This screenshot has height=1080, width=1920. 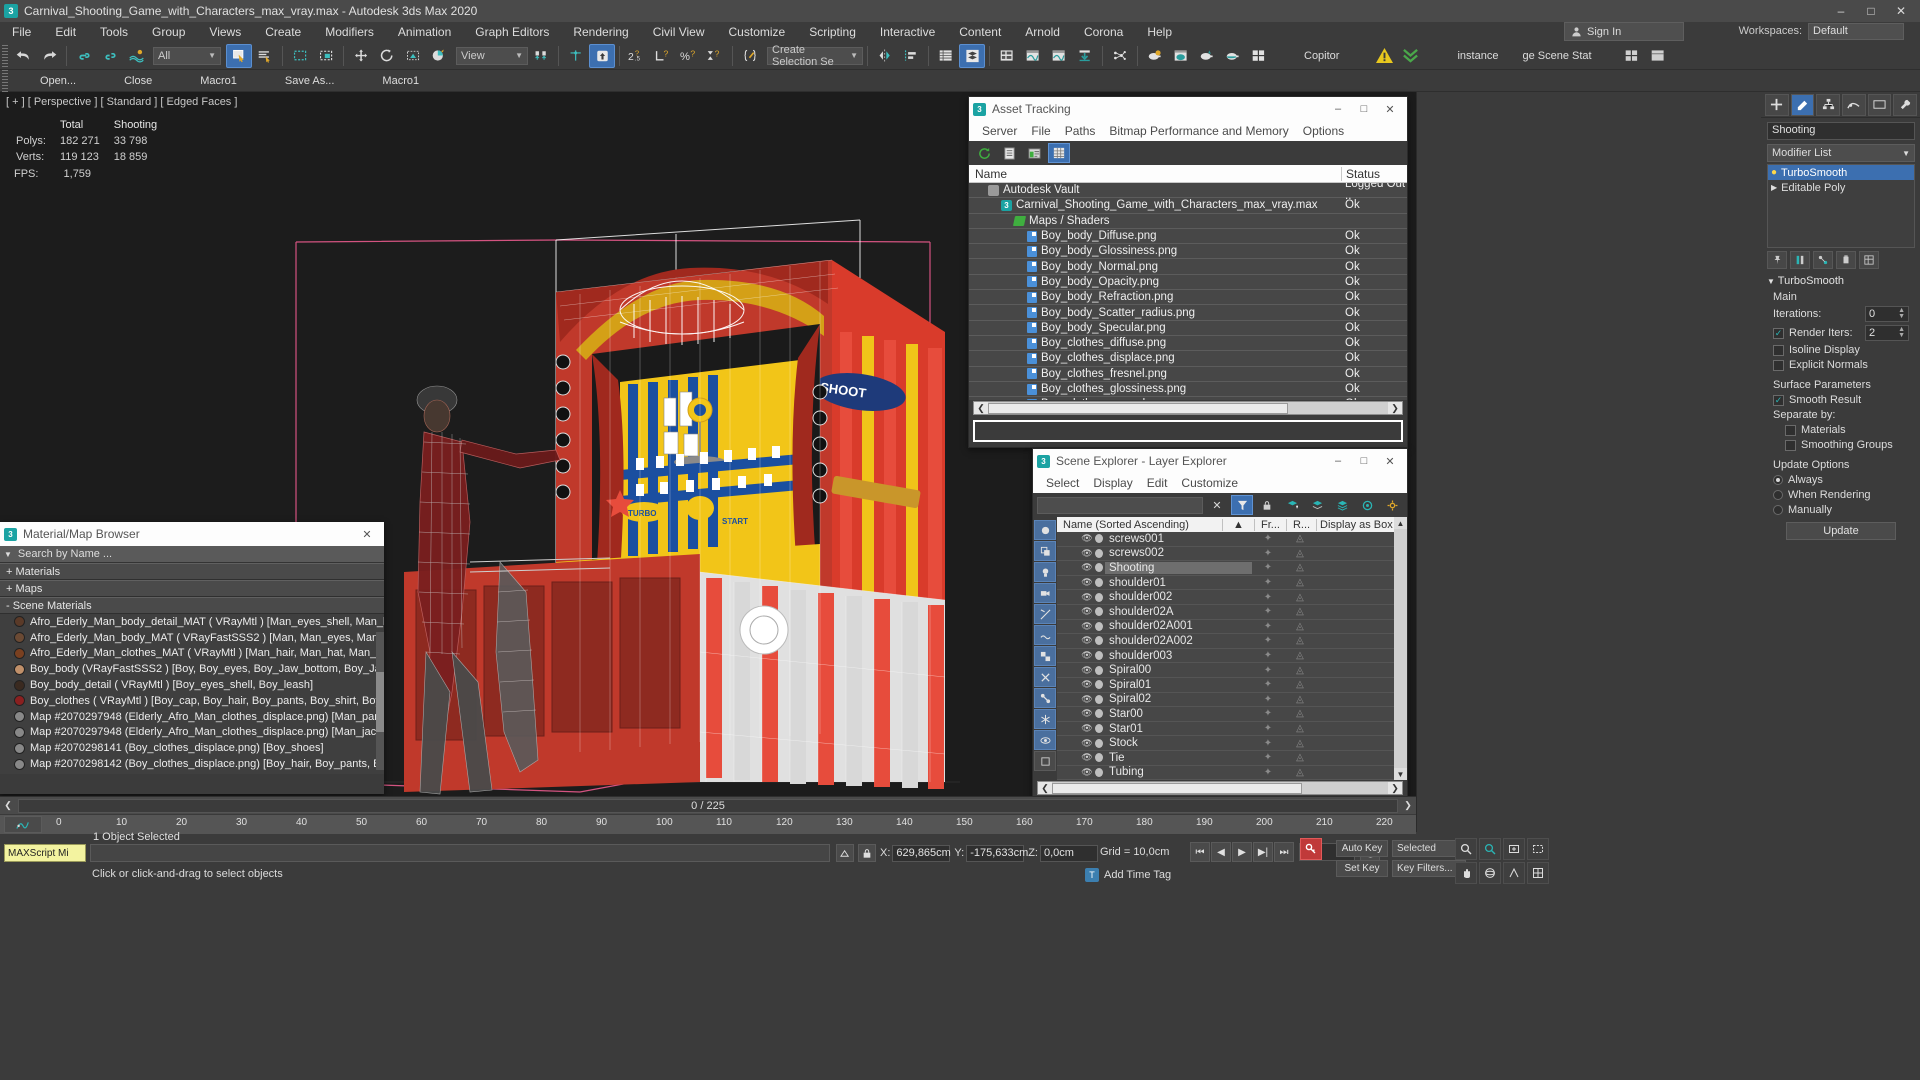 What do you see at coordinates (1778, 333) in the screenshot?
I see `render-iters-checkbox: ✓` at bounding box center [1778, 333].